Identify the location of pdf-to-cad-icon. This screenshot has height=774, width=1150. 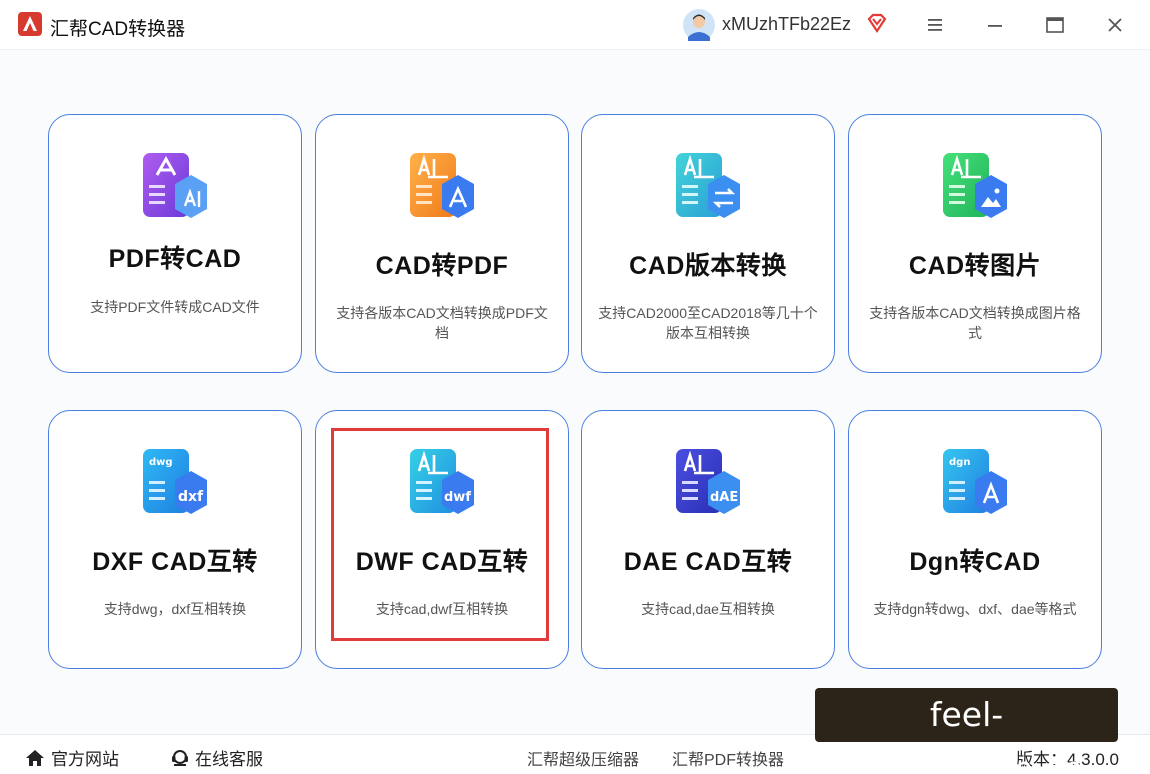
(175, 185).